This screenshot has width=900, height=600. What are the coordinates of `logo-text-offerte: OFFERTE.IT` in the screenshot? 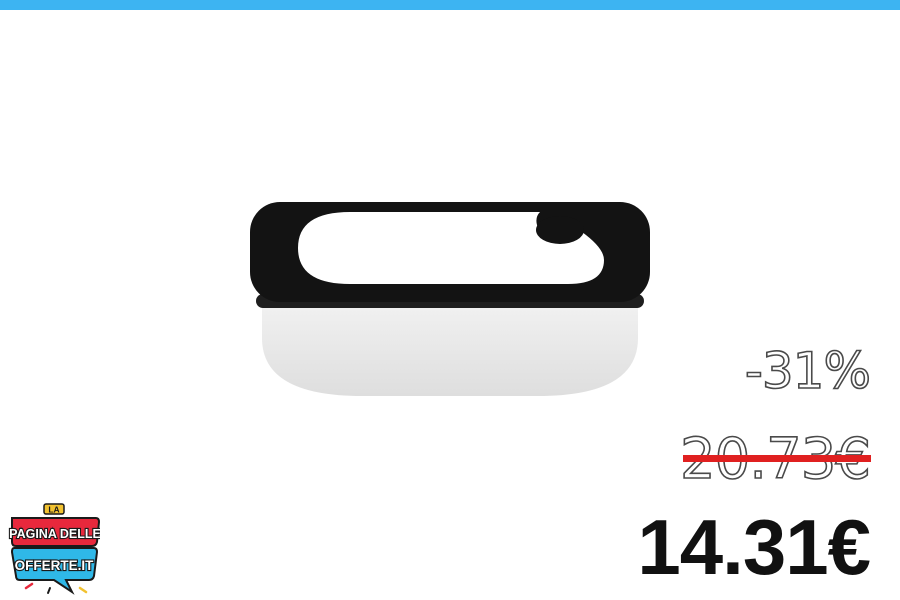 It's located at (54, 565).